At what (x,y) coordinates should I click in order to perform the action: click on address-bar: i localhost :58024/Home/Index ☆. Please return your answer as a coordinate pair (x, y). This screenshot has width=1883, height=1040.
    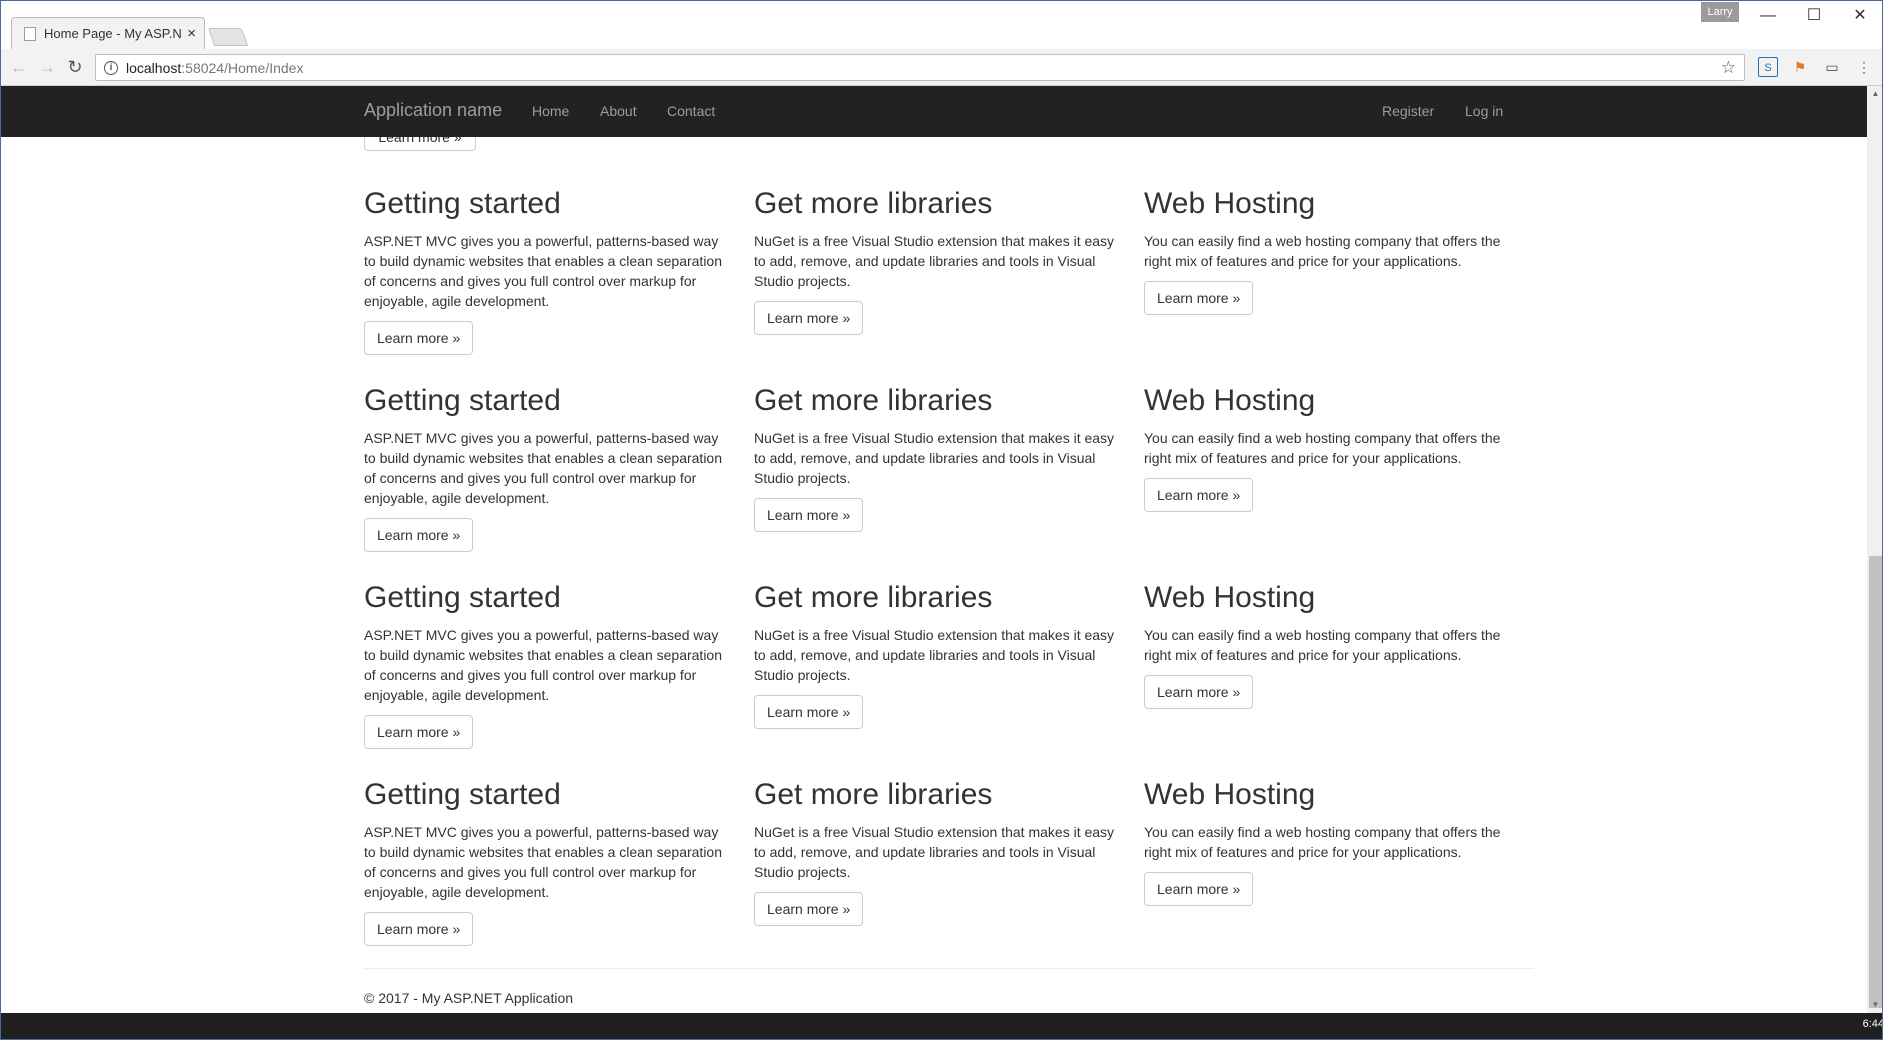
    Looking at the image, I should click on (920, 67).